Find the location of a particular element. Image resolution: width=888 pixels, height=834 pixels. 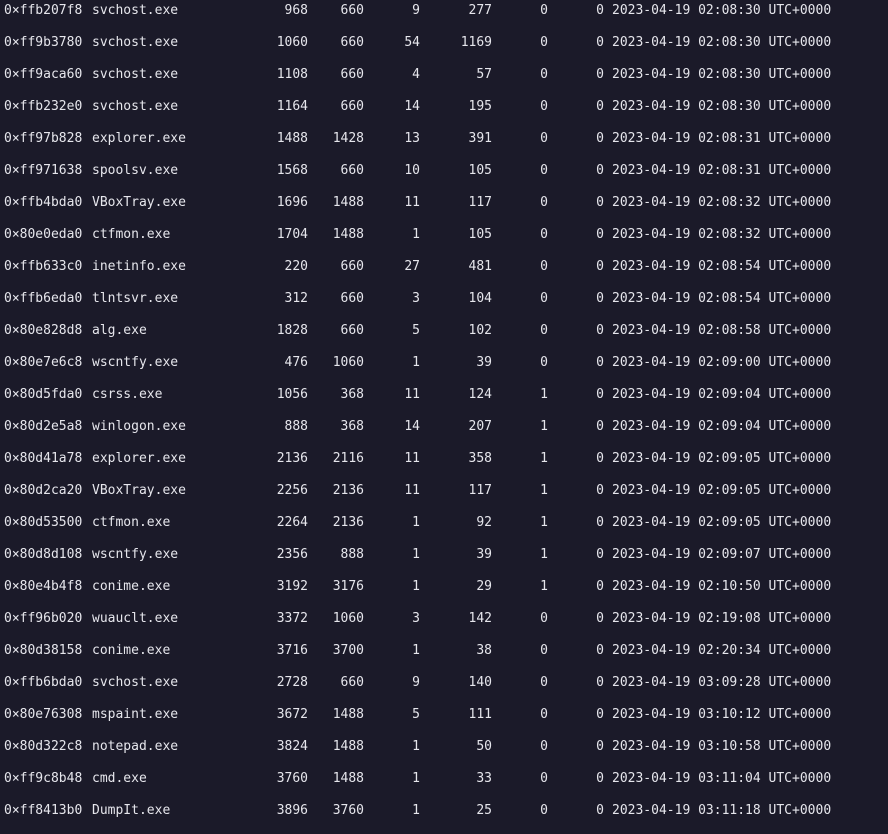

process-threads: 9 is located at coordinates (416, 10).